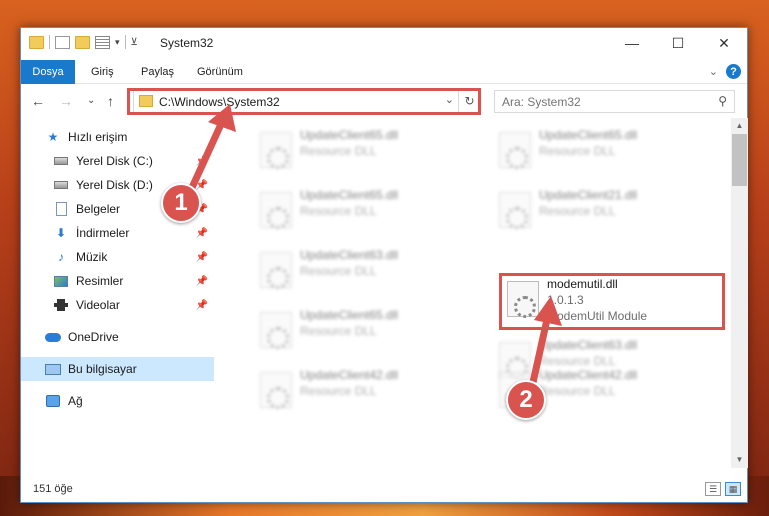  I want to click on customize-qa-icon: ⊻, so click(134, 42).